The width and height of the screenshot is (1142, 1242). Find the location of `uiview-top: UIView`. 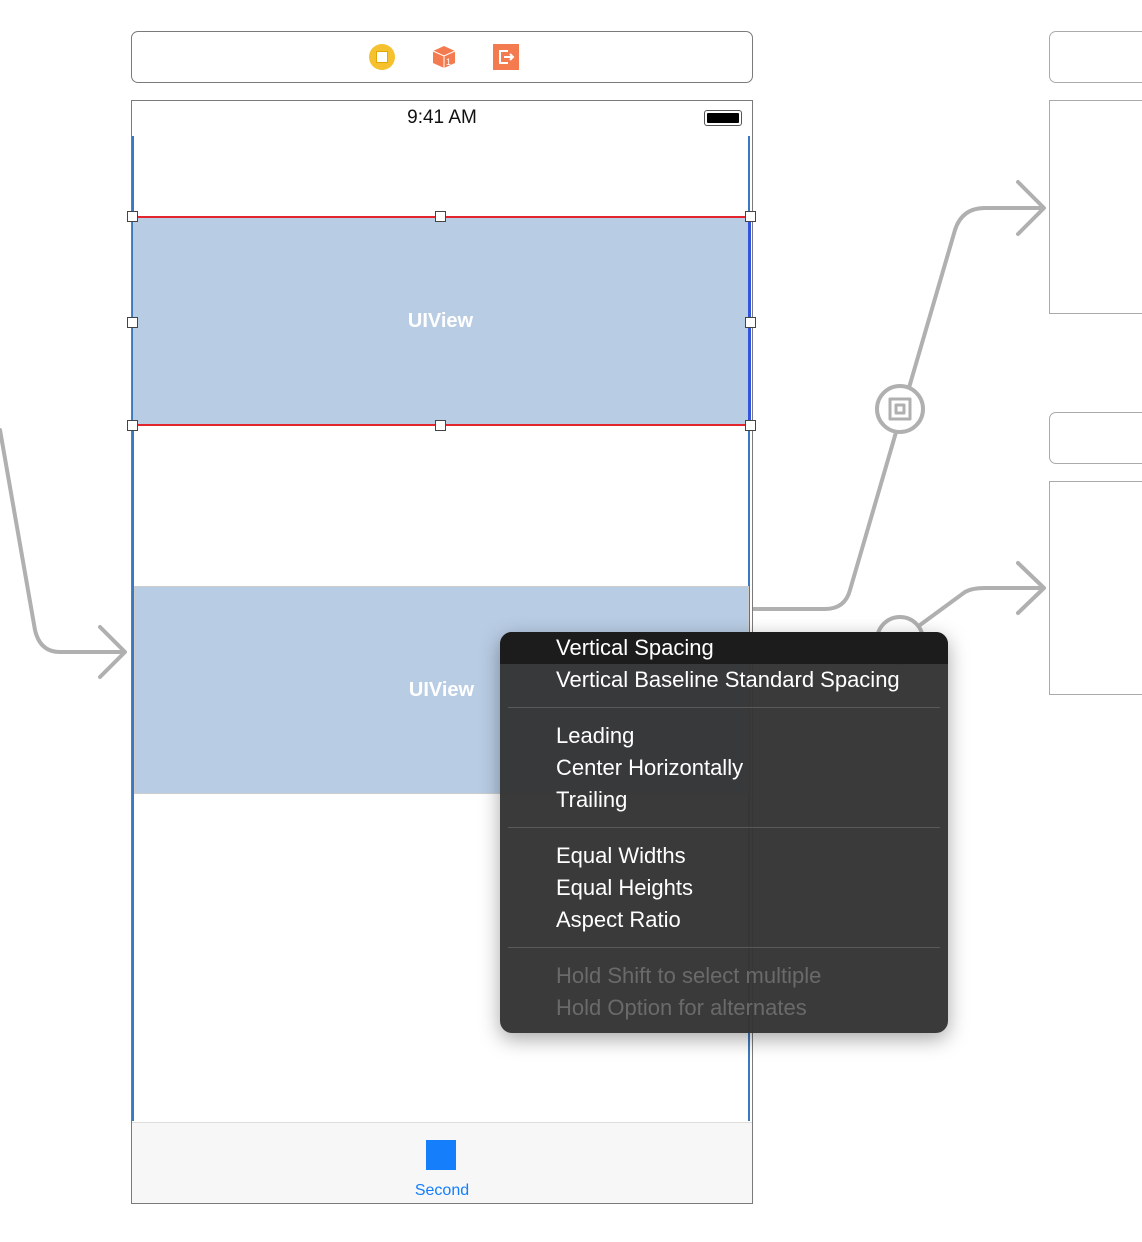

uiview-top: UIView is located at coordinates (442, 321).